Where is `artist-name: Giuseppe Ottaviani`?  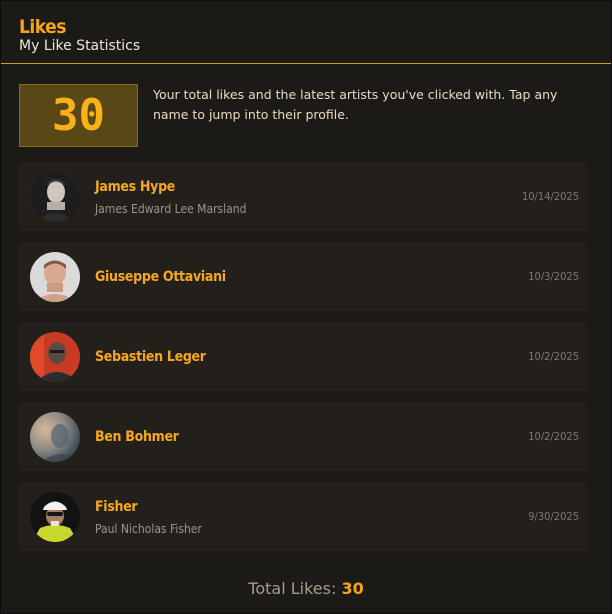
artist-name: Giuseppe Ottaviani is located at coordinates (160, 277).